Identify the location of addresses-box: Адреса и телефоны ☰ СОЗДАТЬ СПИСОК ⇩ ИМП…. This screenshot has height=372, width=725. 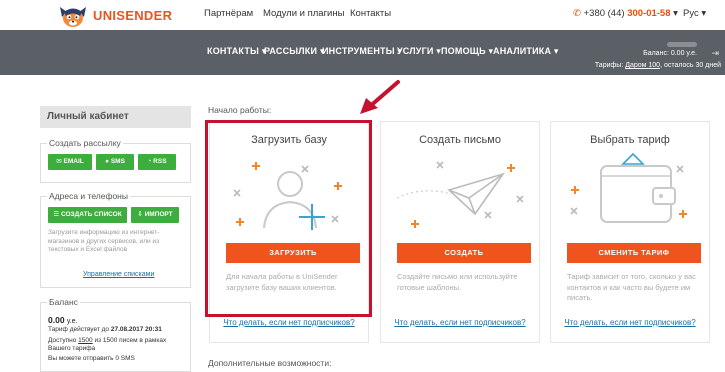
(115, 239).